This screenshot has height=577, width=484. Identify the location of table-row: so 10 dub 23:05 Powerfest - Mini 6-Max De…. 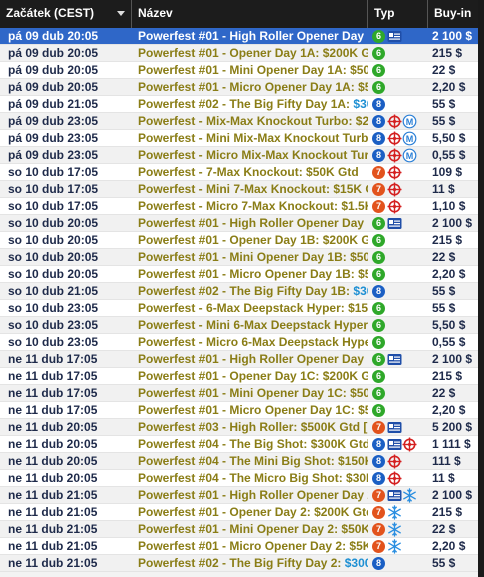
(239, 325).